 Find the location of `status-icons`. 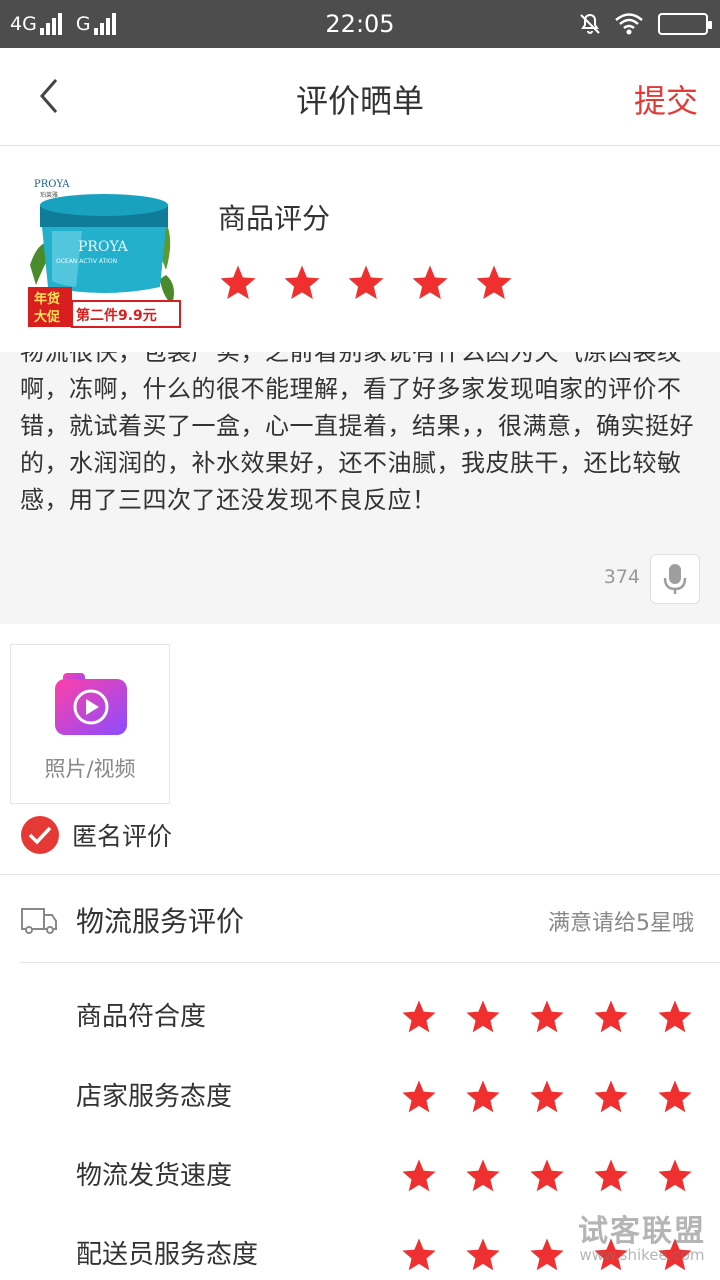

status-icons is located at coordinates (645, 24).